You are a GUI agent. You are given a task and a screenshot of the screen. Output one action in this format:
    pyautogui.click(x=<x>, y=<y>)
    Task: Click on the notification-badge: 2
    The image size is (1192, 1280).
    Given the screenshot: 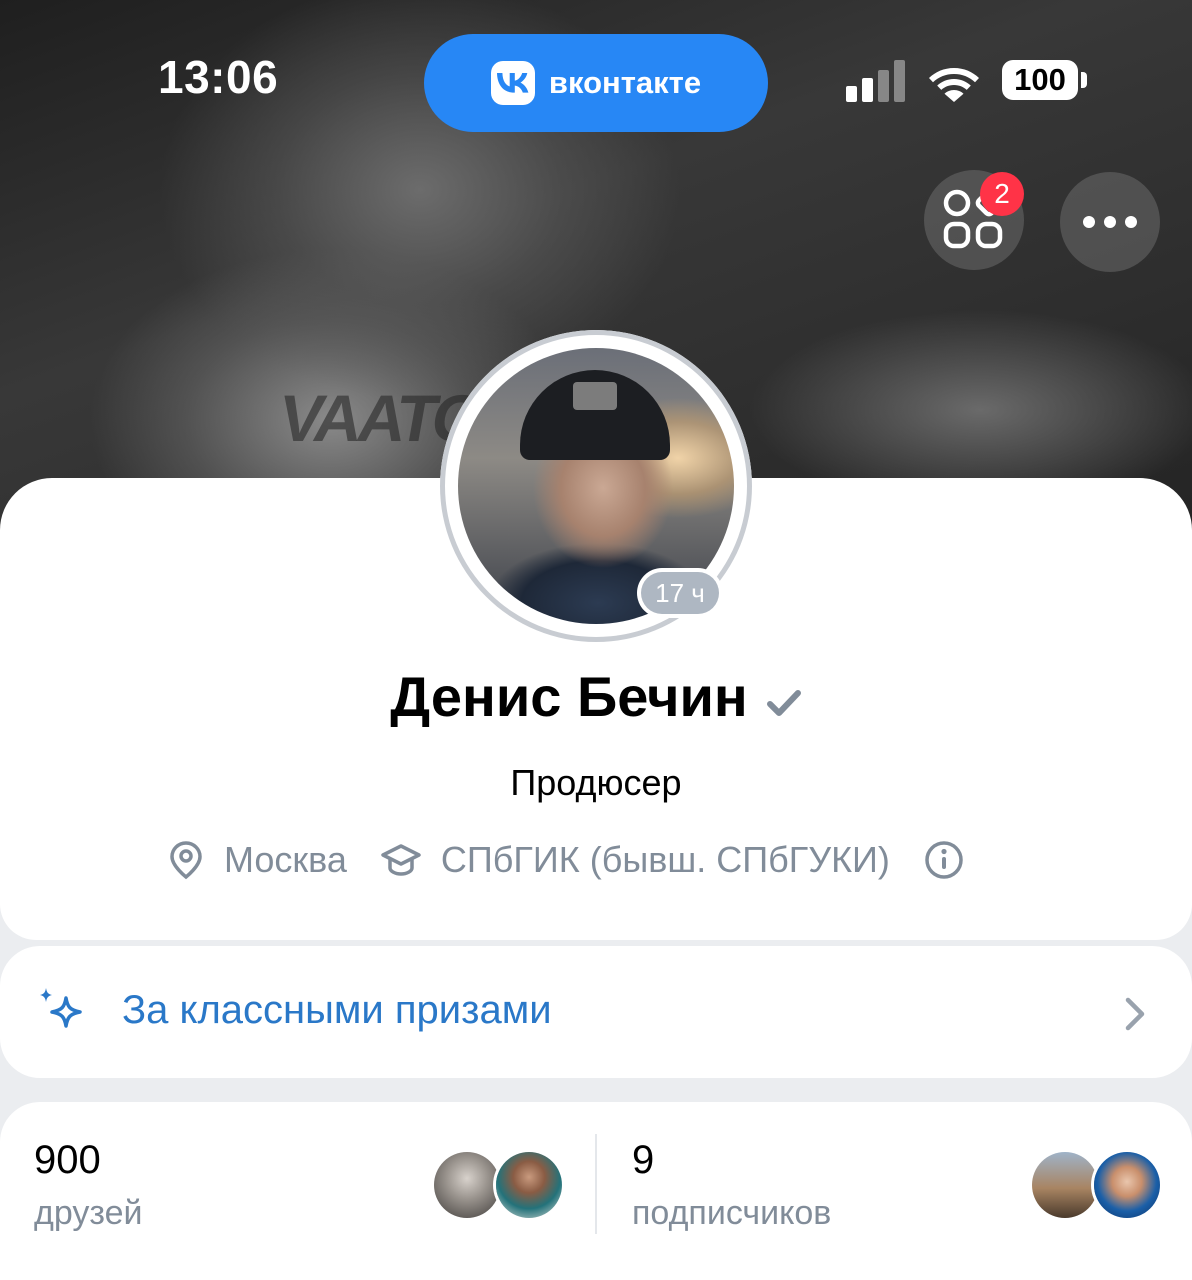 What is the action you would take?
    pyautogui.click(x=1002, y=194)
    